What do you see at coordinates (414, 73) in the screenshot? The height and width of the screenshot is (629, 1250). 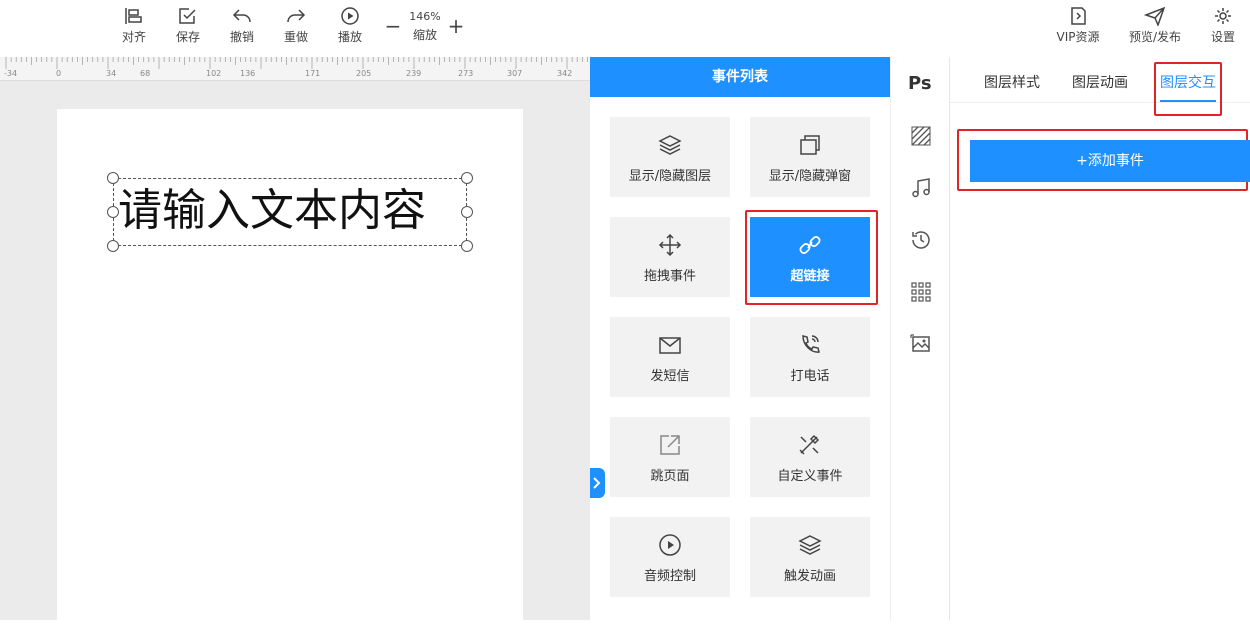 I see `ruler-label: 239` at bounding box center [414, 73].